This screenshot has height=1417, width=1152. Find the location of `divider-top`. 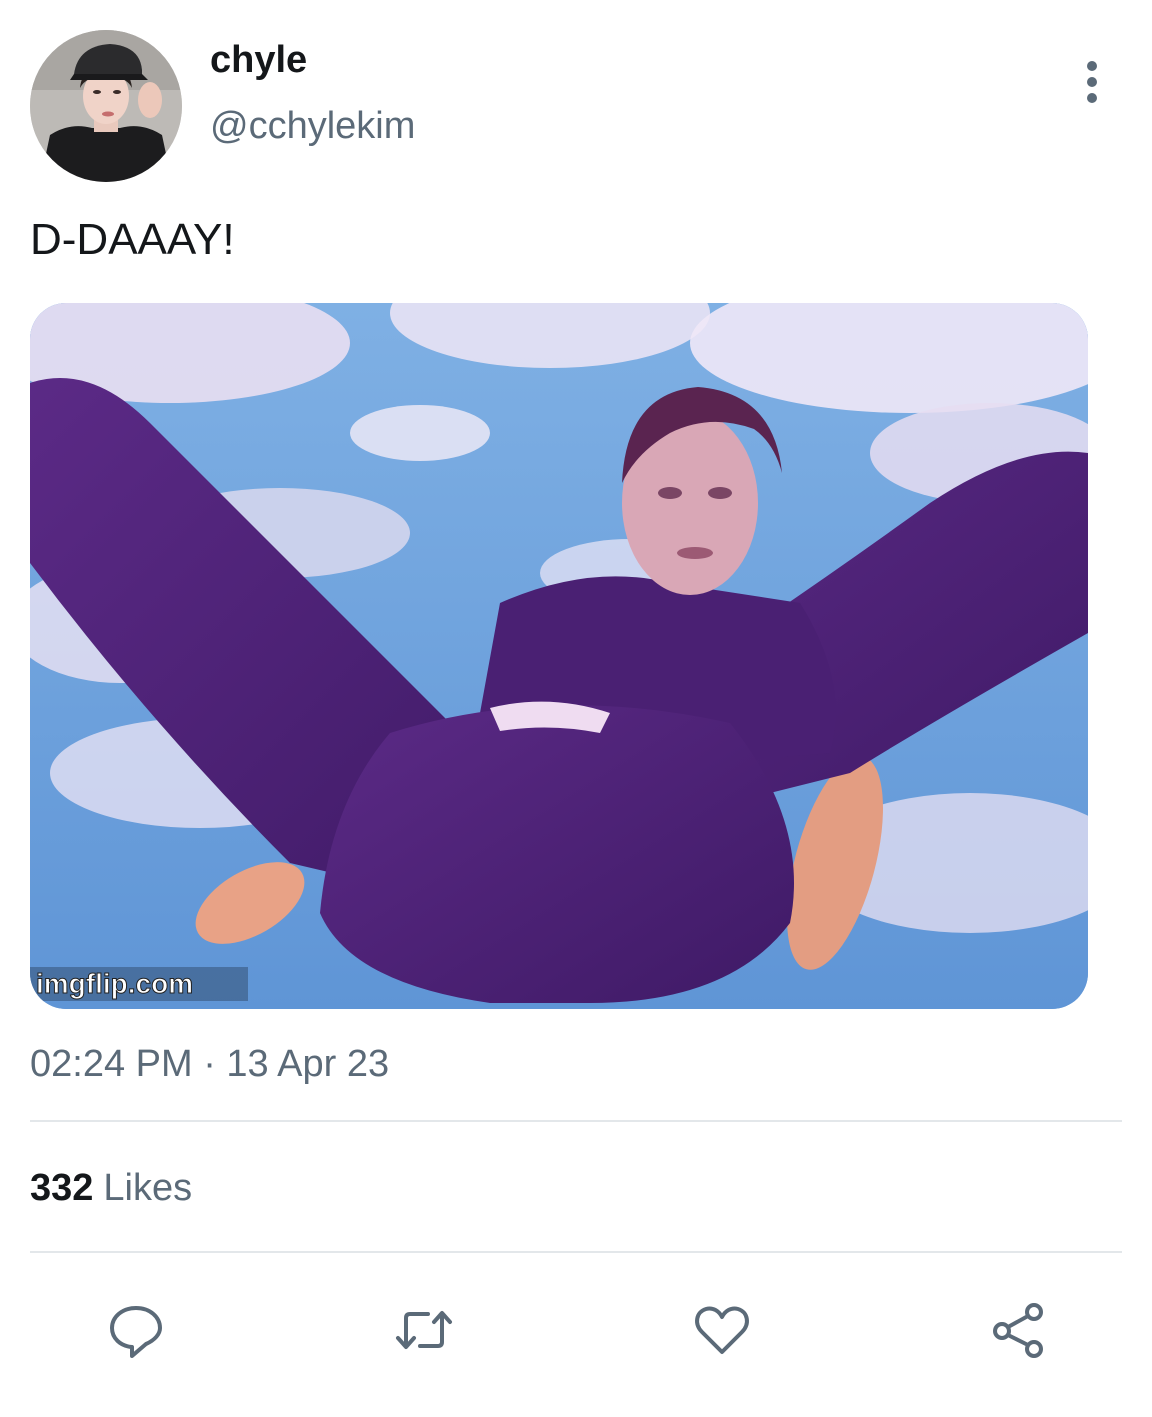

divider-top is located at coordinates (576, 1121).